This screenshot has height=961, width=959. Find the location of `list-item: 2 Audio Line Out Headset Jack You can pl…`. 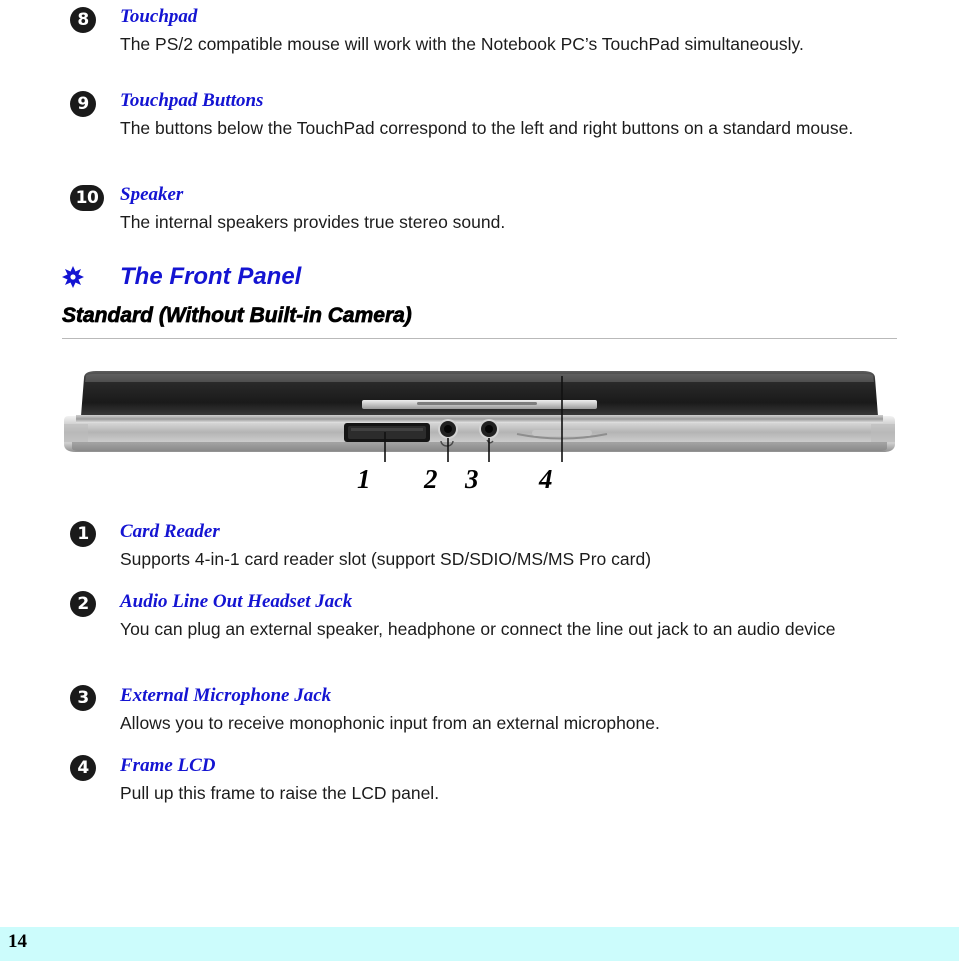

list-item: 2 Audio Line Out Headset Jack You can pl… is located at coordinates (479, 636).